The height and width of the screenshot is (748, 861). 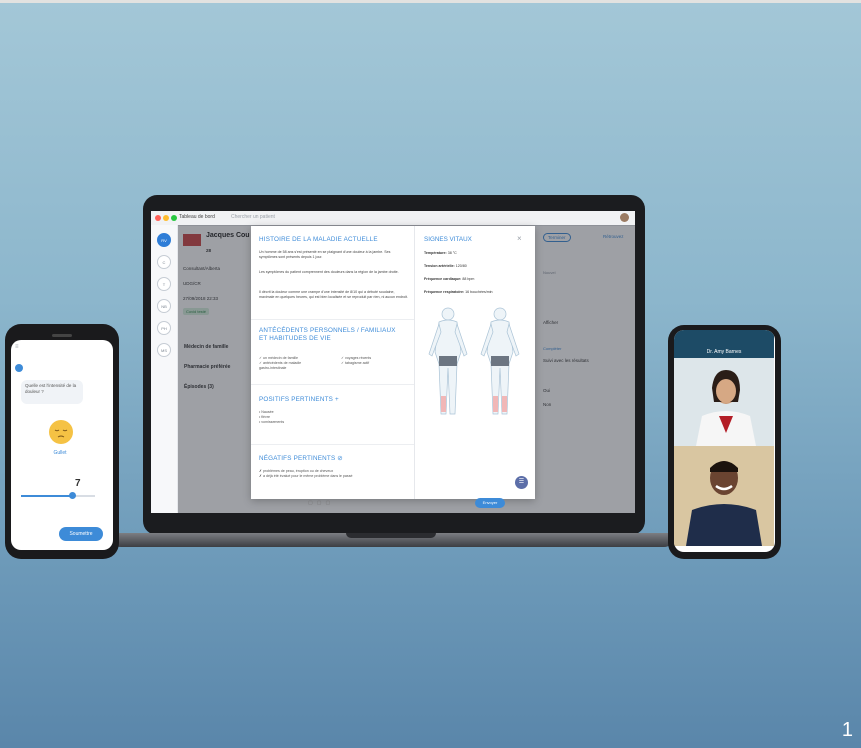 I want to click on toolbar-icons: ▢▢▢, so click(x=321, y=503).